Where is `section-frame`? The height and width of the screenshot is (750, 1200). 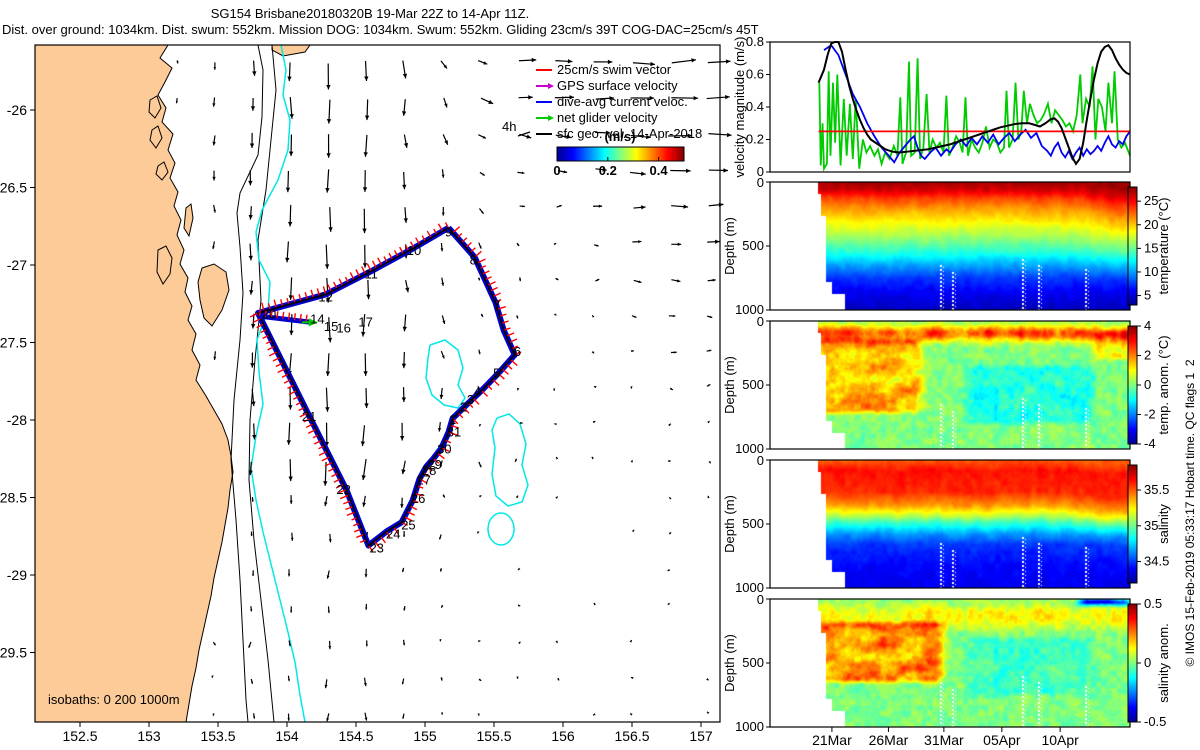
section-frame is located at coordinates (950, 663).